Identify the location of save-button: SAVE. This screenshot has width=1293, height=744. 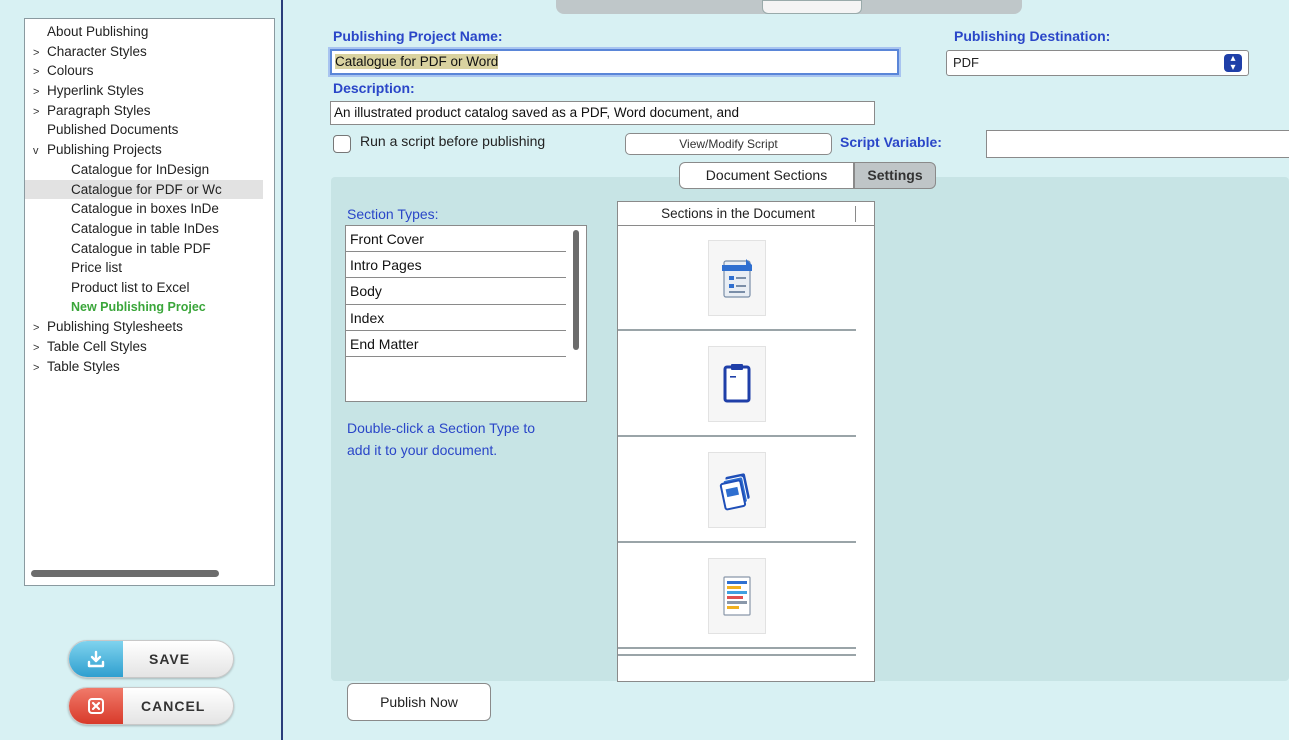
(151, 659).